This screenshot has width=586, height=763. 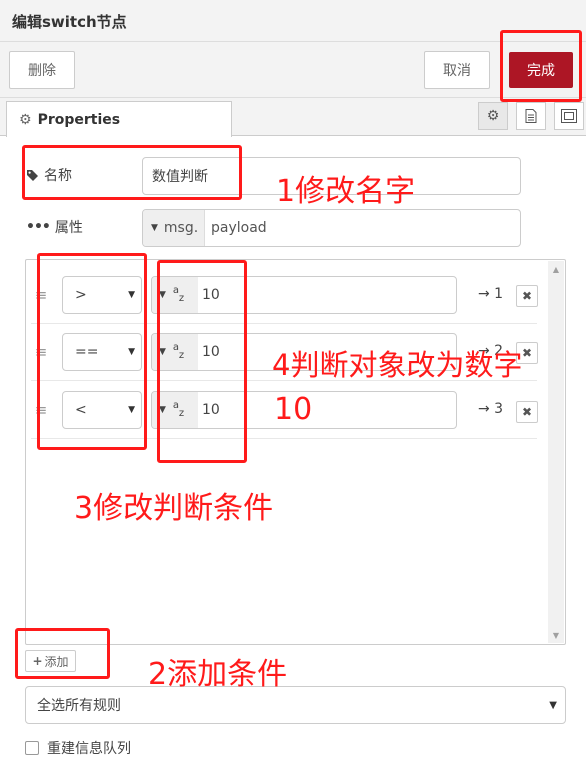 I want to click on scroll-up-icon: ▲, so click(x=556, y=269).